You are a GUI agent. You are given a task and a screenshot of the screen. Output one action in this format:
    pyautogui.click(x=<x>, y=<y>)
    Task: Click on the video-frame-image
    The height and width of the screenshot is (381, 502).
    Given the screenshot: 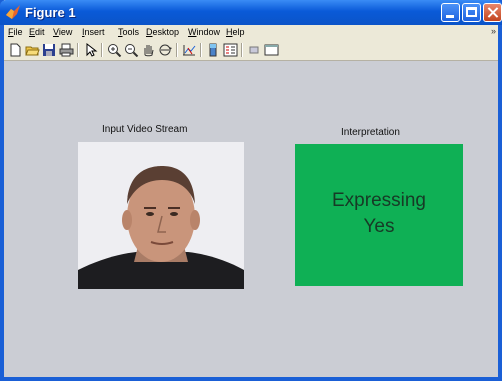 What is the action you would take?
    pyautogui.click(x=161, y=215)
    